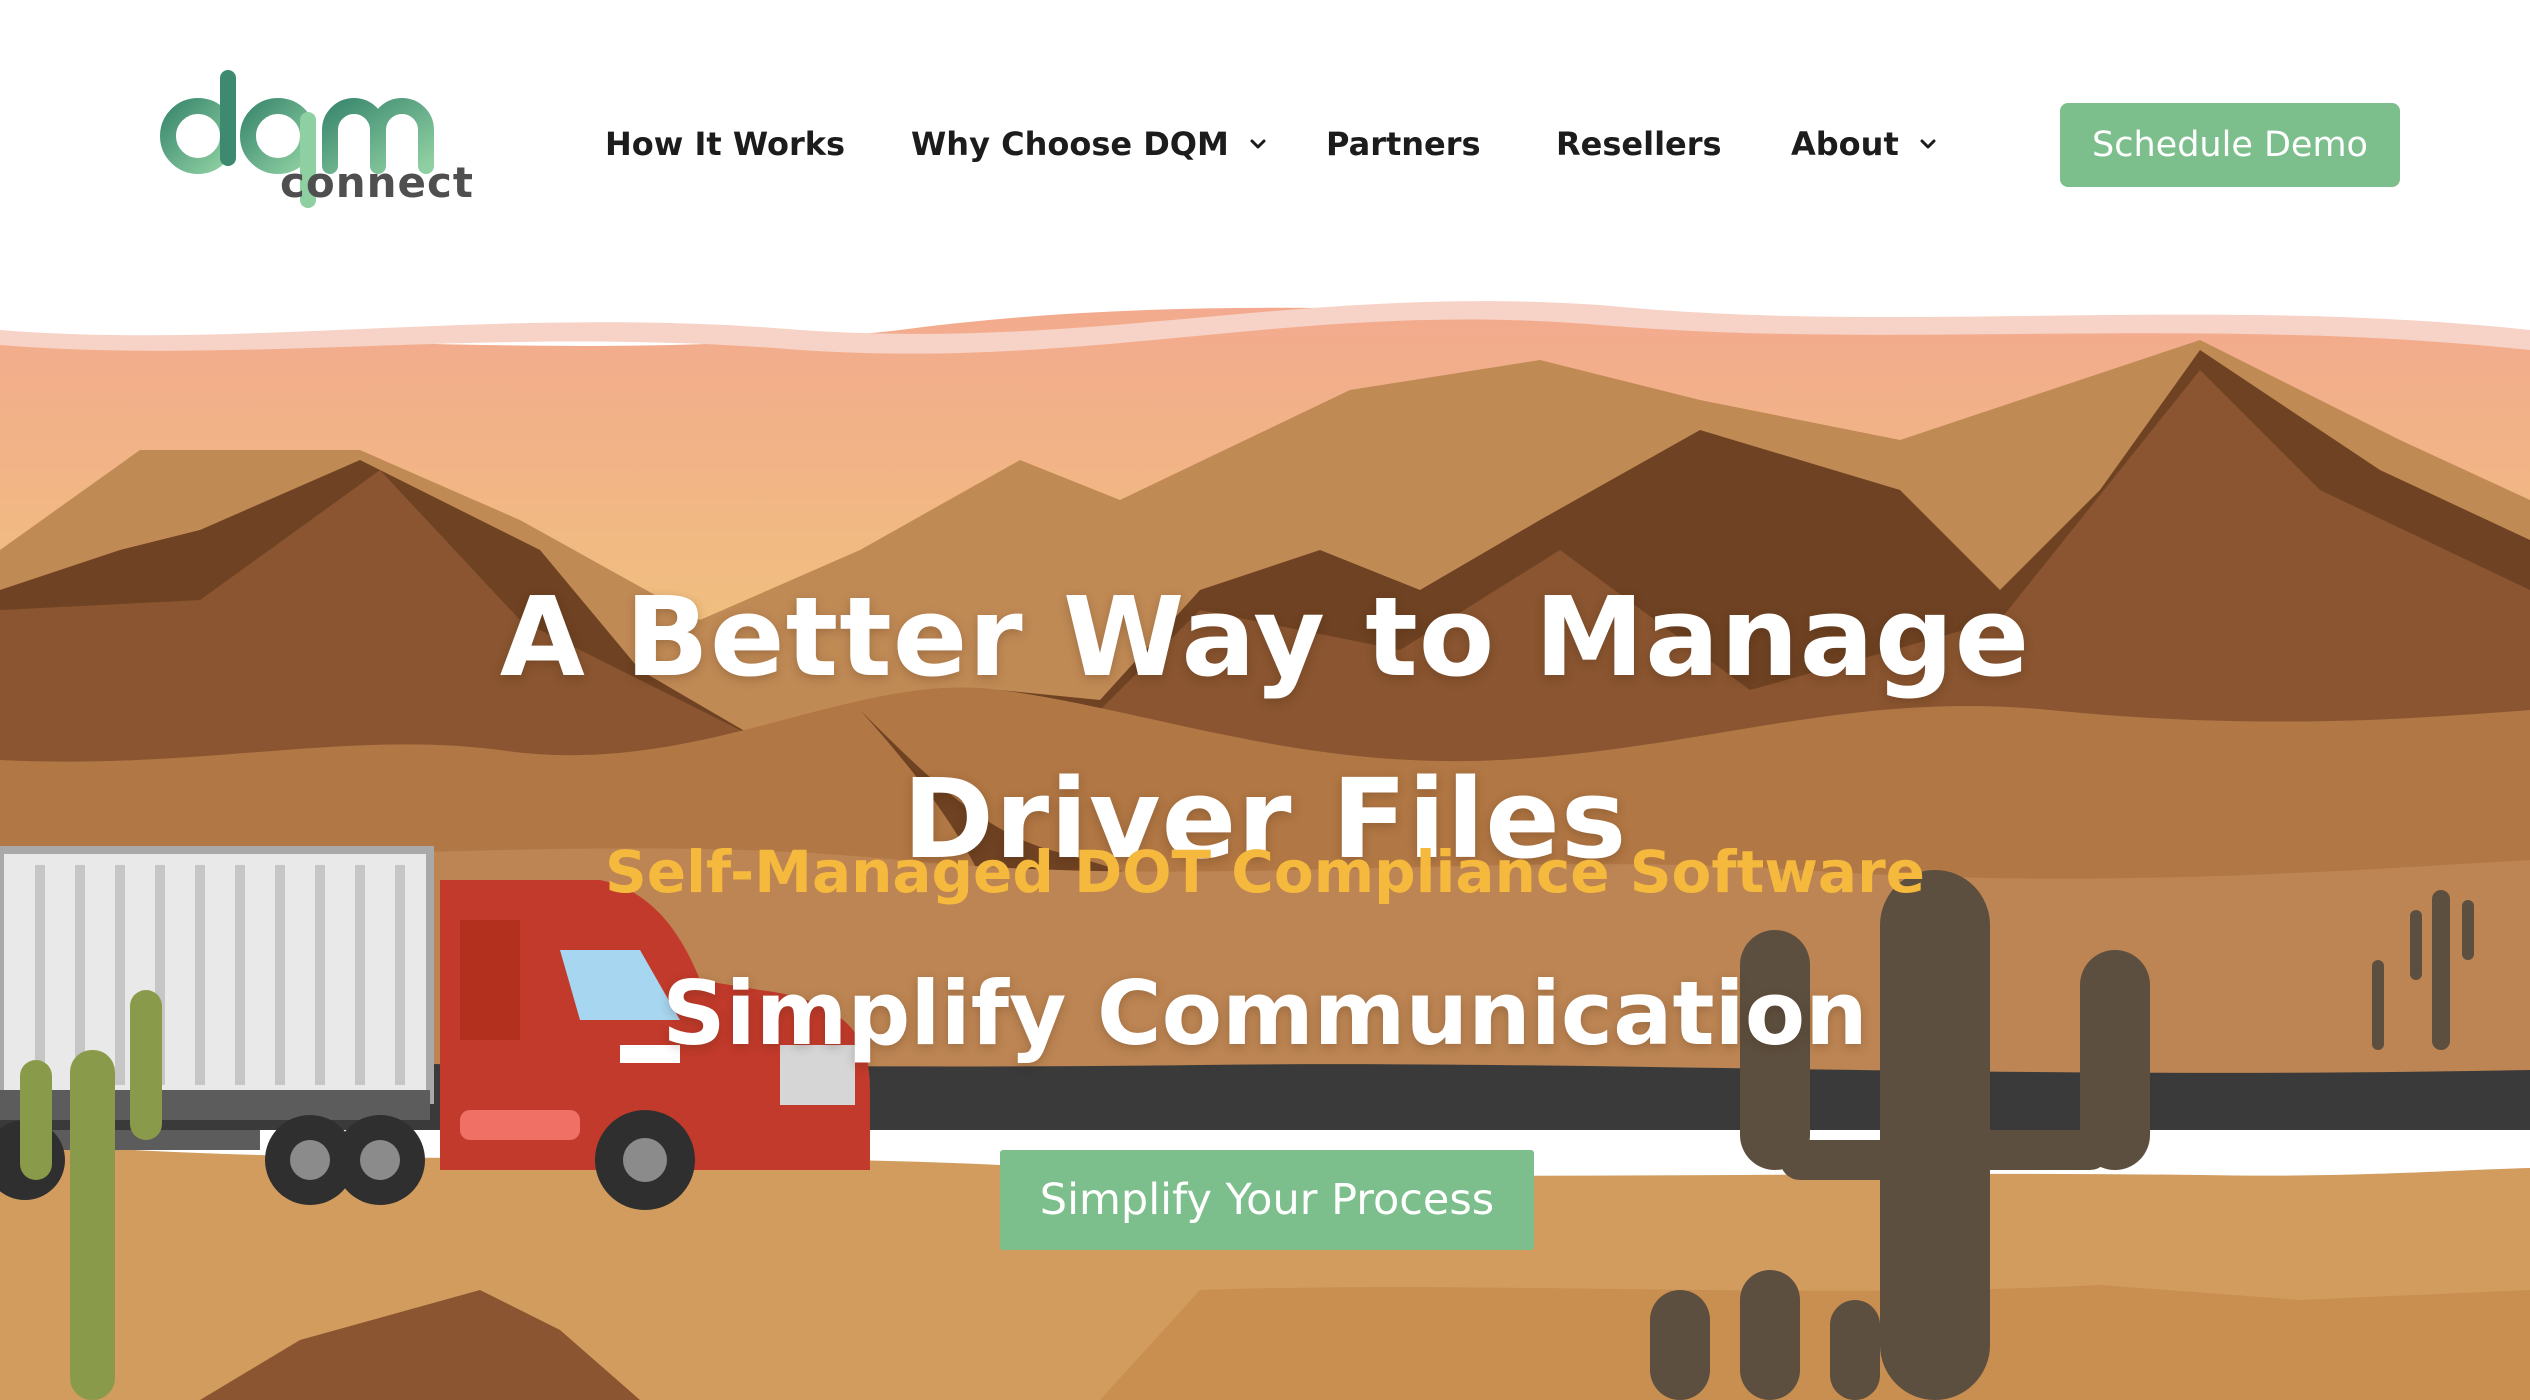 The image size is (2530, 1400). Describe the element at coordinates (316, 139) in the screenshot. I see `dqm-connect-logo: connect` at that location.